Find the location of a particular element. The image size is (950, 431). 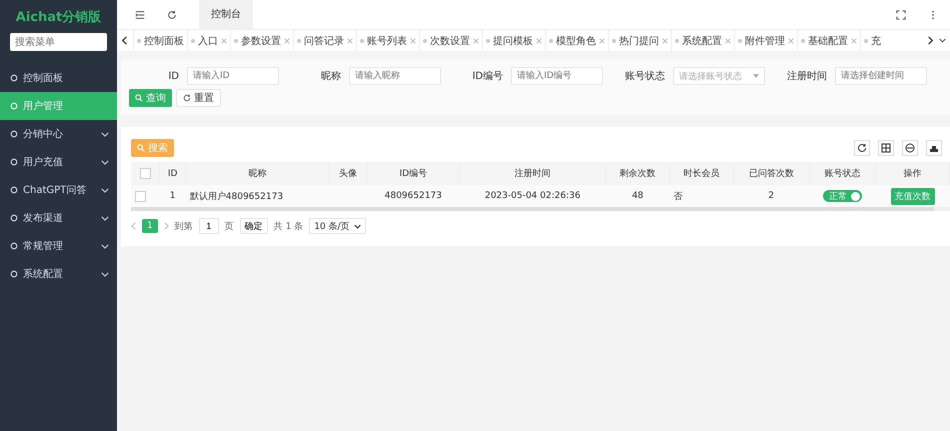

menu-item: 系统配置 is located at coordinates (58, 274).